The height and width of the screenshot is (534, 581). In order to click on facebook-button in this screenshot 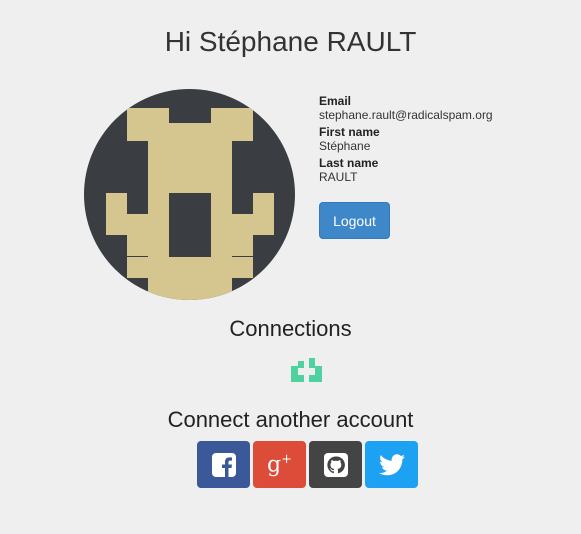, I will do `click(223, 464)`.